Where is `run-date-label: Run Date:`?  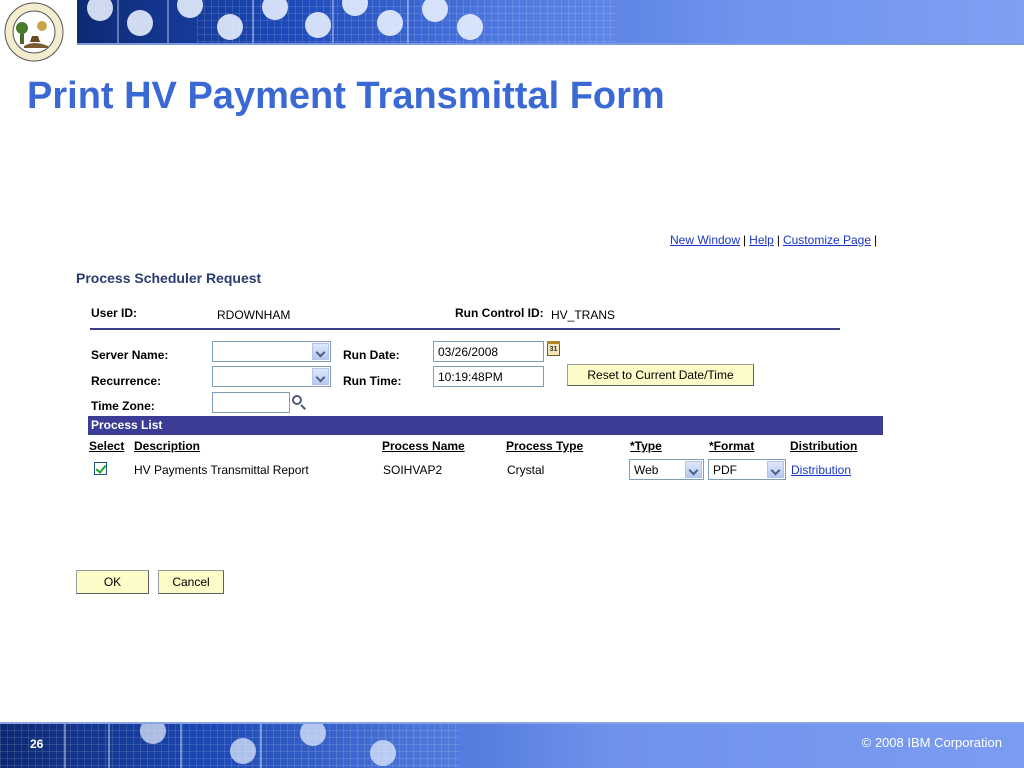 run-date-label: Run Date: is located at coordinates (371, 355).